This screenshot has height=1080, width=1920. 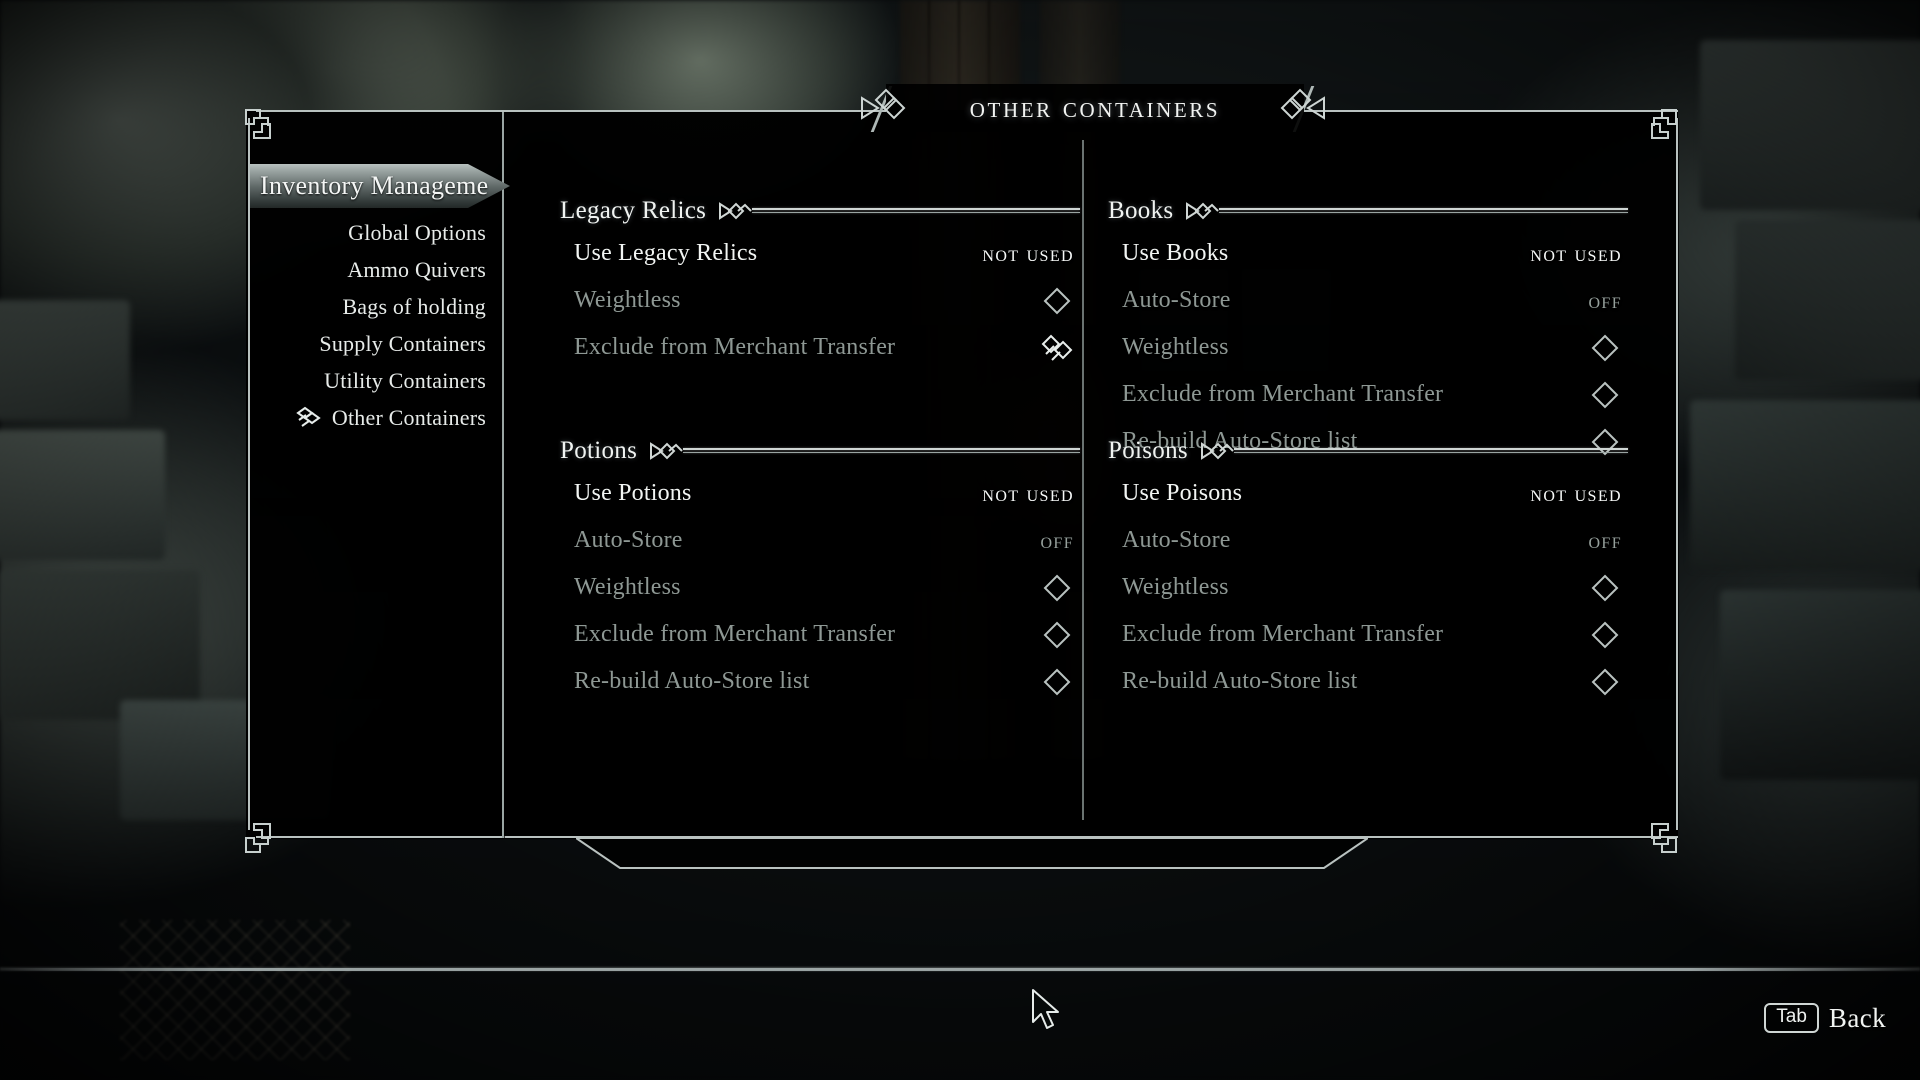 What do you see at coordinates (1857, 1017) in the screenshot?
I see `back-button-label: Back` at bounding box center [1857, 1017].